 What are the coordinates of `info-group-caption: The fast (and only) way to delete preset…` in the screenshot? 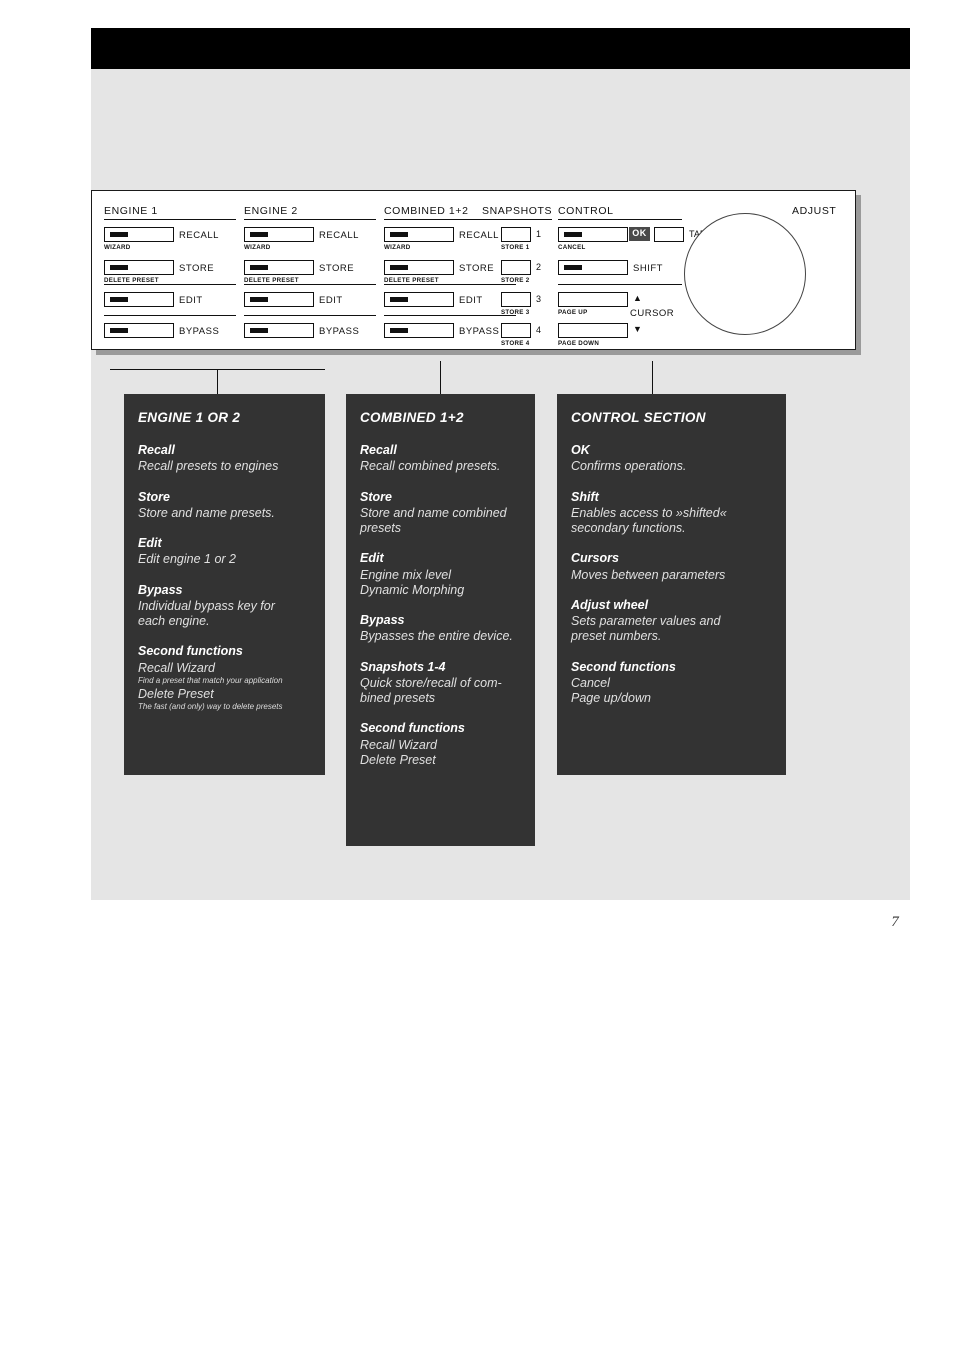 It's located at (210, 707).